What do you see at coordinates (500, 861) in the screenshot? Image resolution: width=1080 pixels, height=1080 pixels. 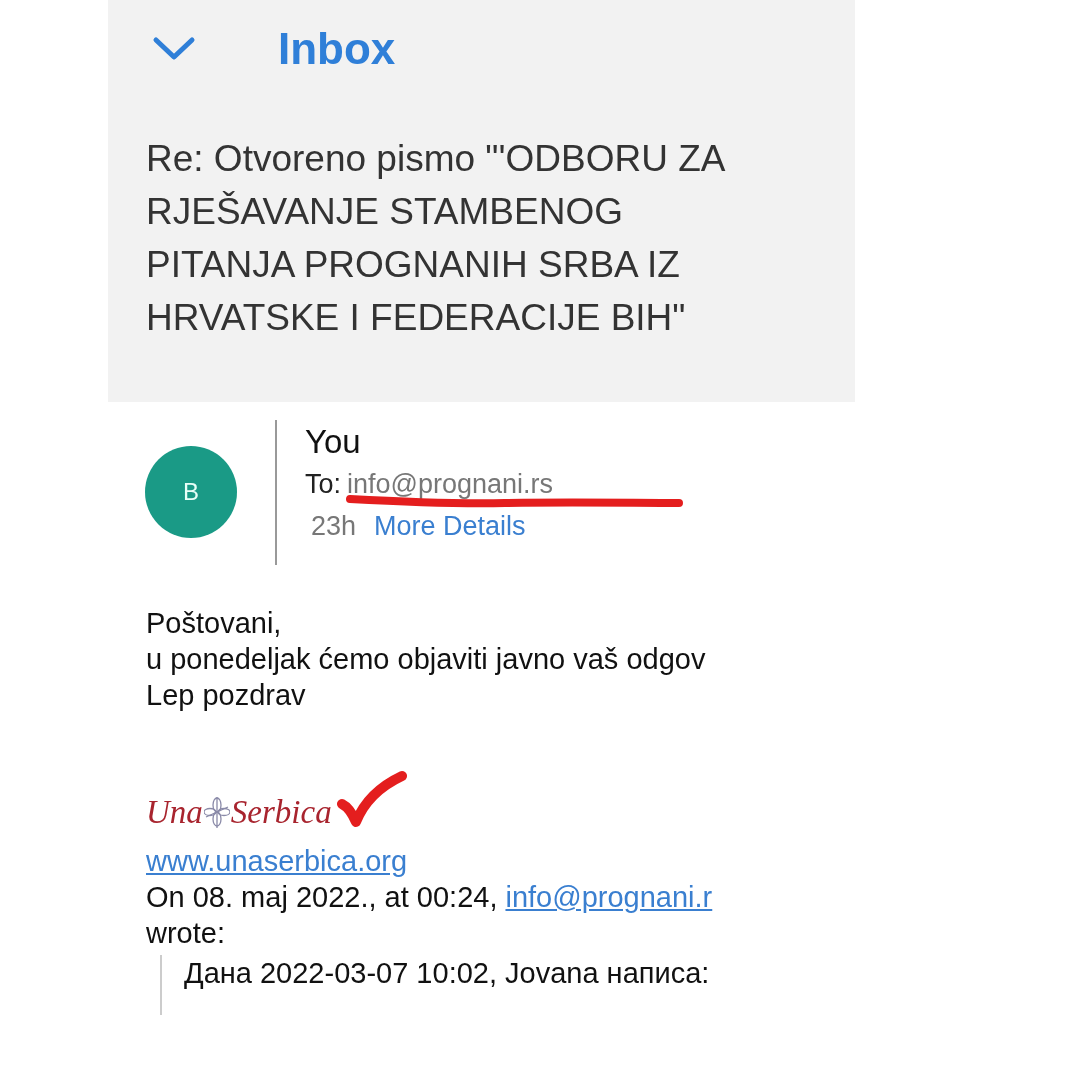 I see `website-link: www.unaserbica.org` at bounding box center [500, 861].